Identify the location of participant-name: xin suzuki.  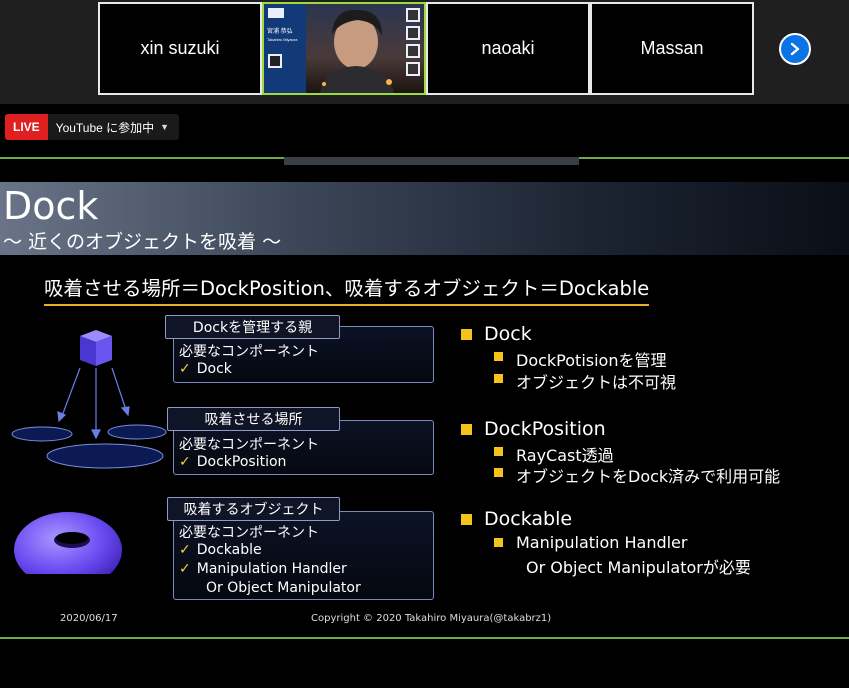
(180, 48).